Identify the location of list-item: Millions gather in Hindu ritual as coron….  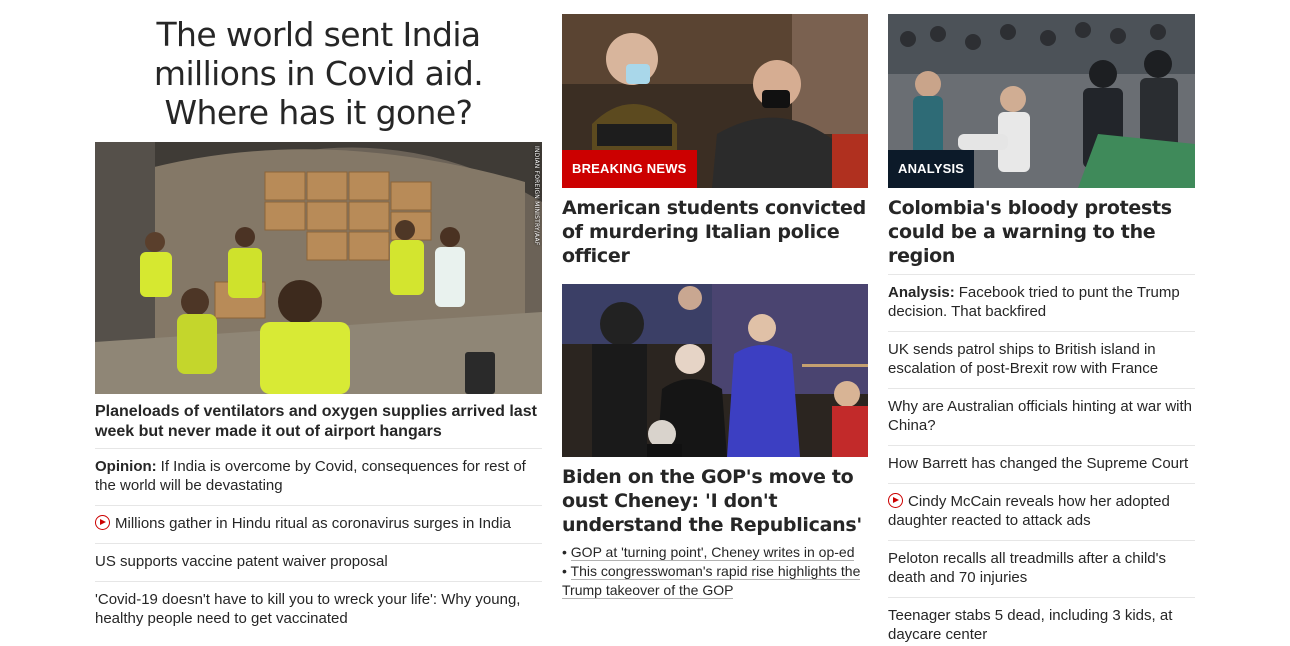
(318, 524).